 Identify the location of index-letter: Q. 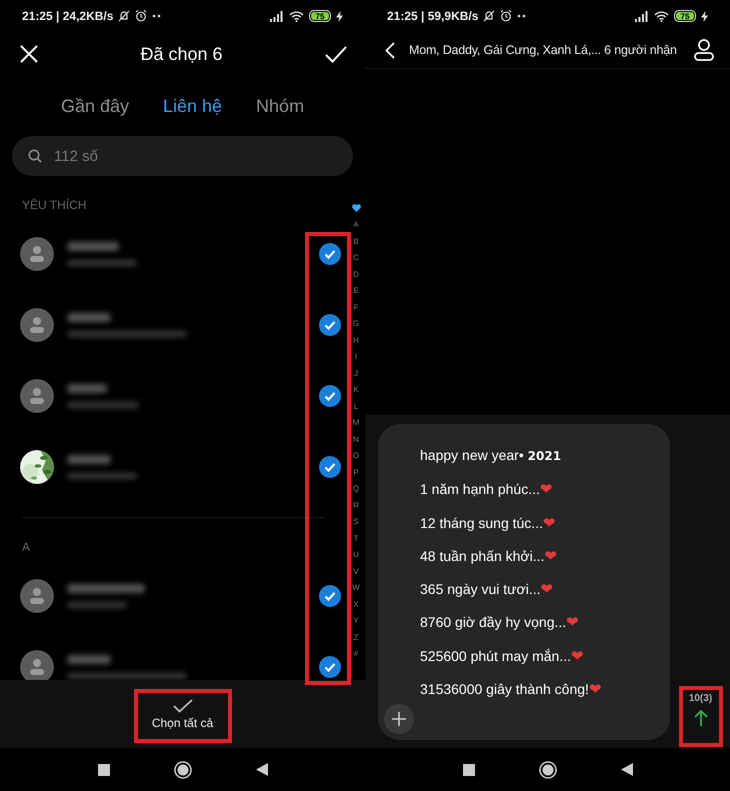
(356, 489).